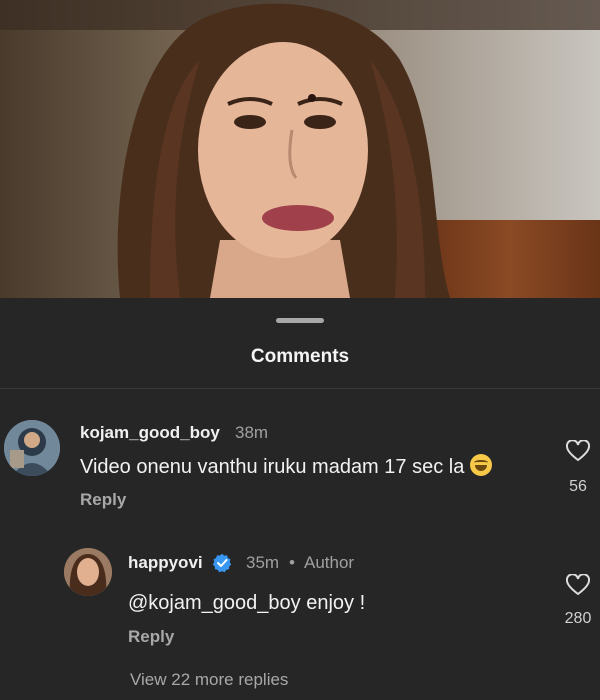 The height and width of the screenshot is (700, 600). I want to click on drag-handle, so click(300, 320).